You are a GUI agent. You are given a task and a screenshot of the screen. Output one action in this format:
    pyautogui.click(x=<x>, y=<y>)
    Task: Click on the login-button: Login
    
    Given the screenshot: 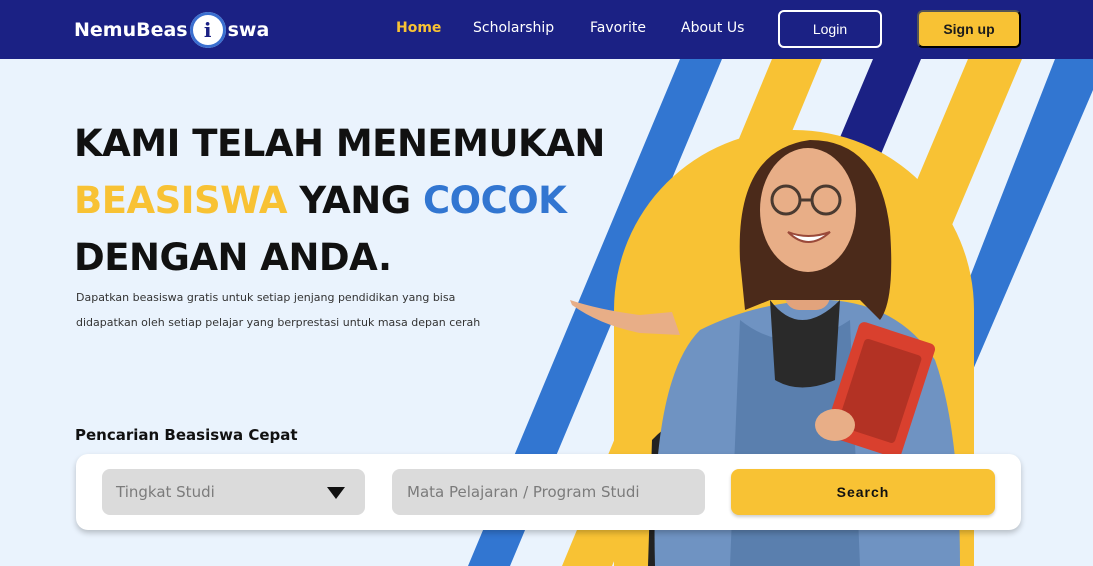 What is the action you would take?
    pyautogui.click(x=830, y=29)
    